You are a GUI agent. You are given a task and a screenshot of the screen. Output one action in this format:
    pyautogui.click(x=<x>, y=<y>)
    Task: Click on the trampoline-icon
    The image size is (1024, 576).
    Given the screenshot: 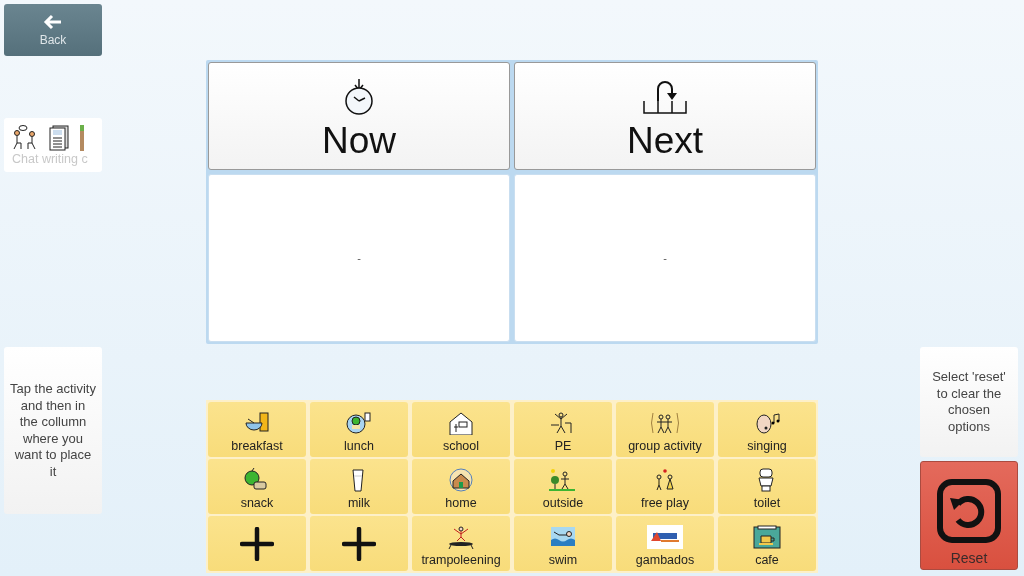 What is the action you would take?
    pyautogui.click(x=461, y=537)
    